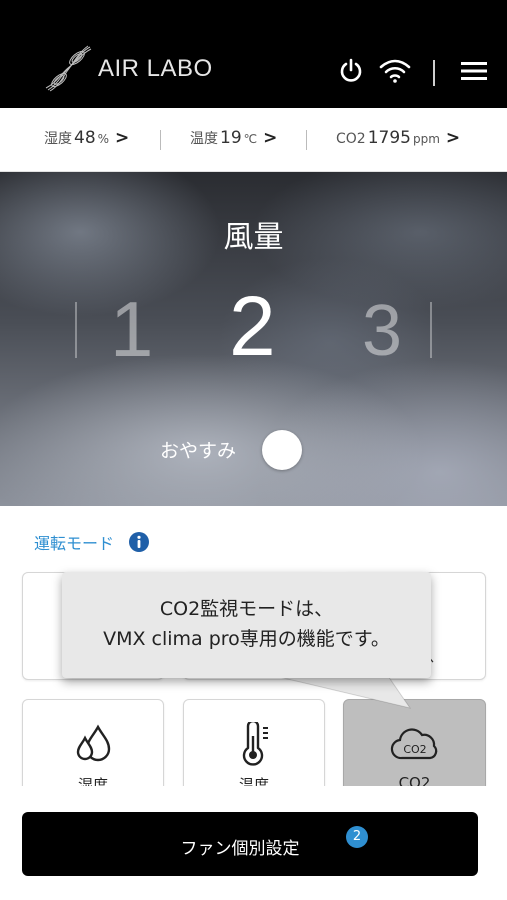 Image resolution: width=507 pixels, height=900 pixels. Describe the element at coordinates (246, 639) in the screenshot. I see `tooltip-line-2: VMX clima pro専用の機能です。` at that location.